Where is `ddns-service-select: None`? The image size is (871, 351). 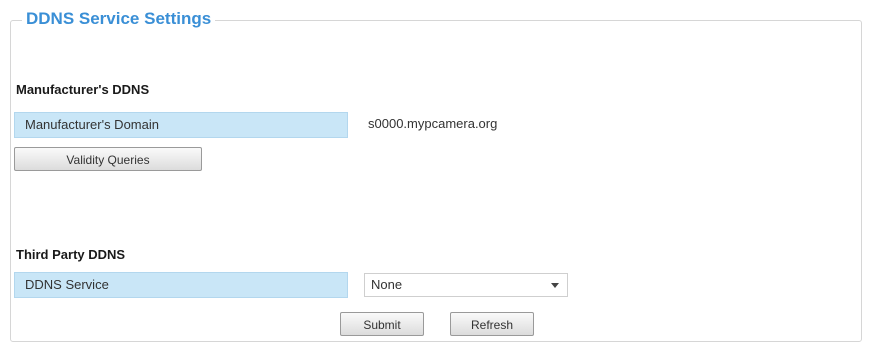
ddns-service-select: None is located at coordinates (466, 285).